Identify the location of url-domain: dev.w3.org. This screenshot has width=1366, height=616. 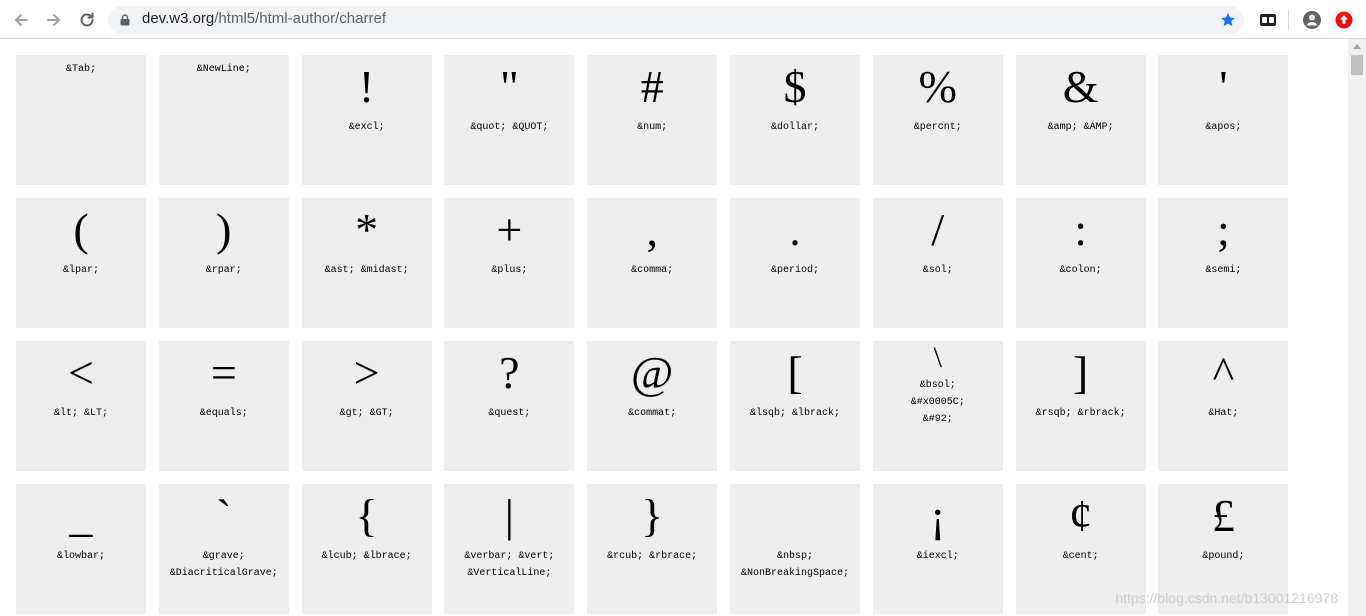
(178, 18).